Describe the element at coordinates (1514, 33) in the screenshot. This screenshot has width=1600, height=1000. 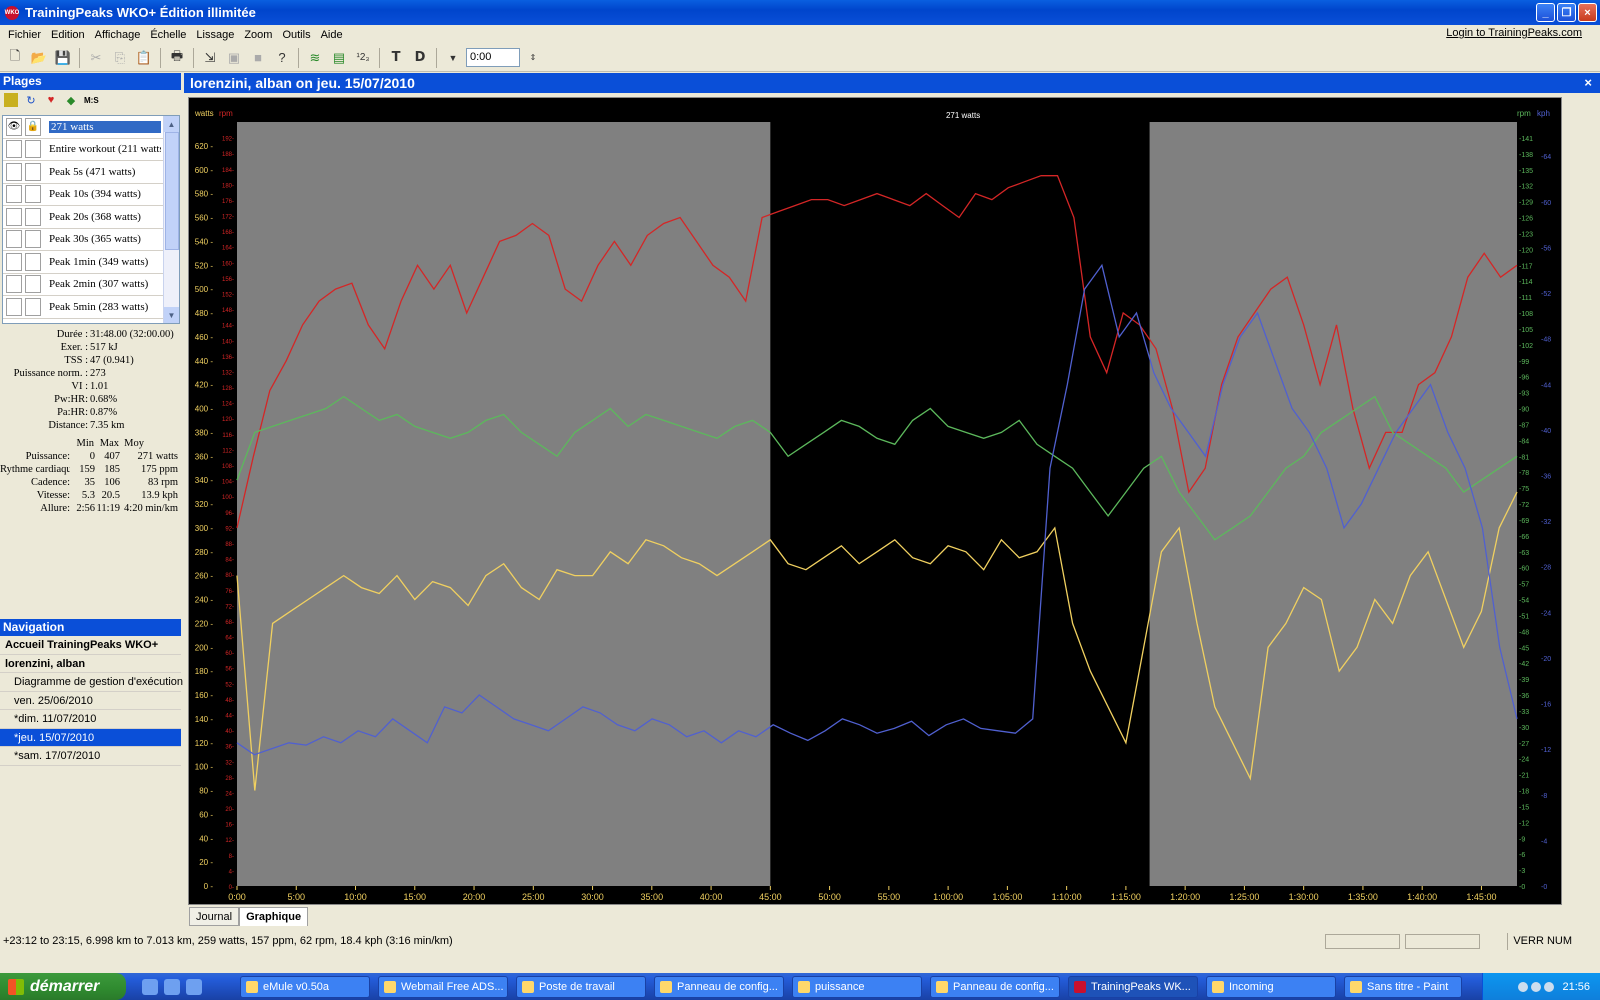
I see `login-link: Login to TrainingPeaks.com` at that location.